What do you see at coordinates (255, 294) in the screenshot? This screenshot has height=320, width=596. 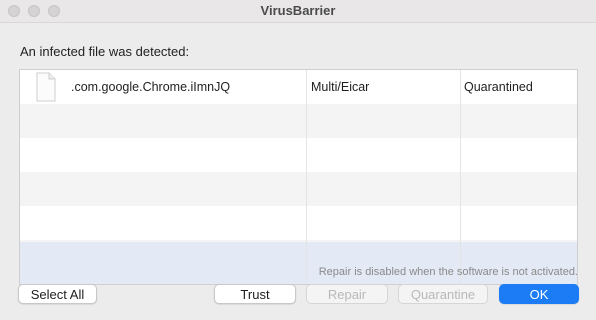 I see `trust-button: Trust` at bounding box center [255, 294].